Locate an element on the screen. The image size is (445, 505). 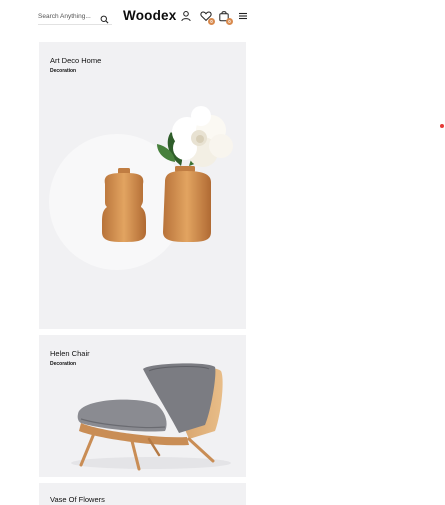
product-card: Vase Of Flowers is located at coordinates (142, 494).